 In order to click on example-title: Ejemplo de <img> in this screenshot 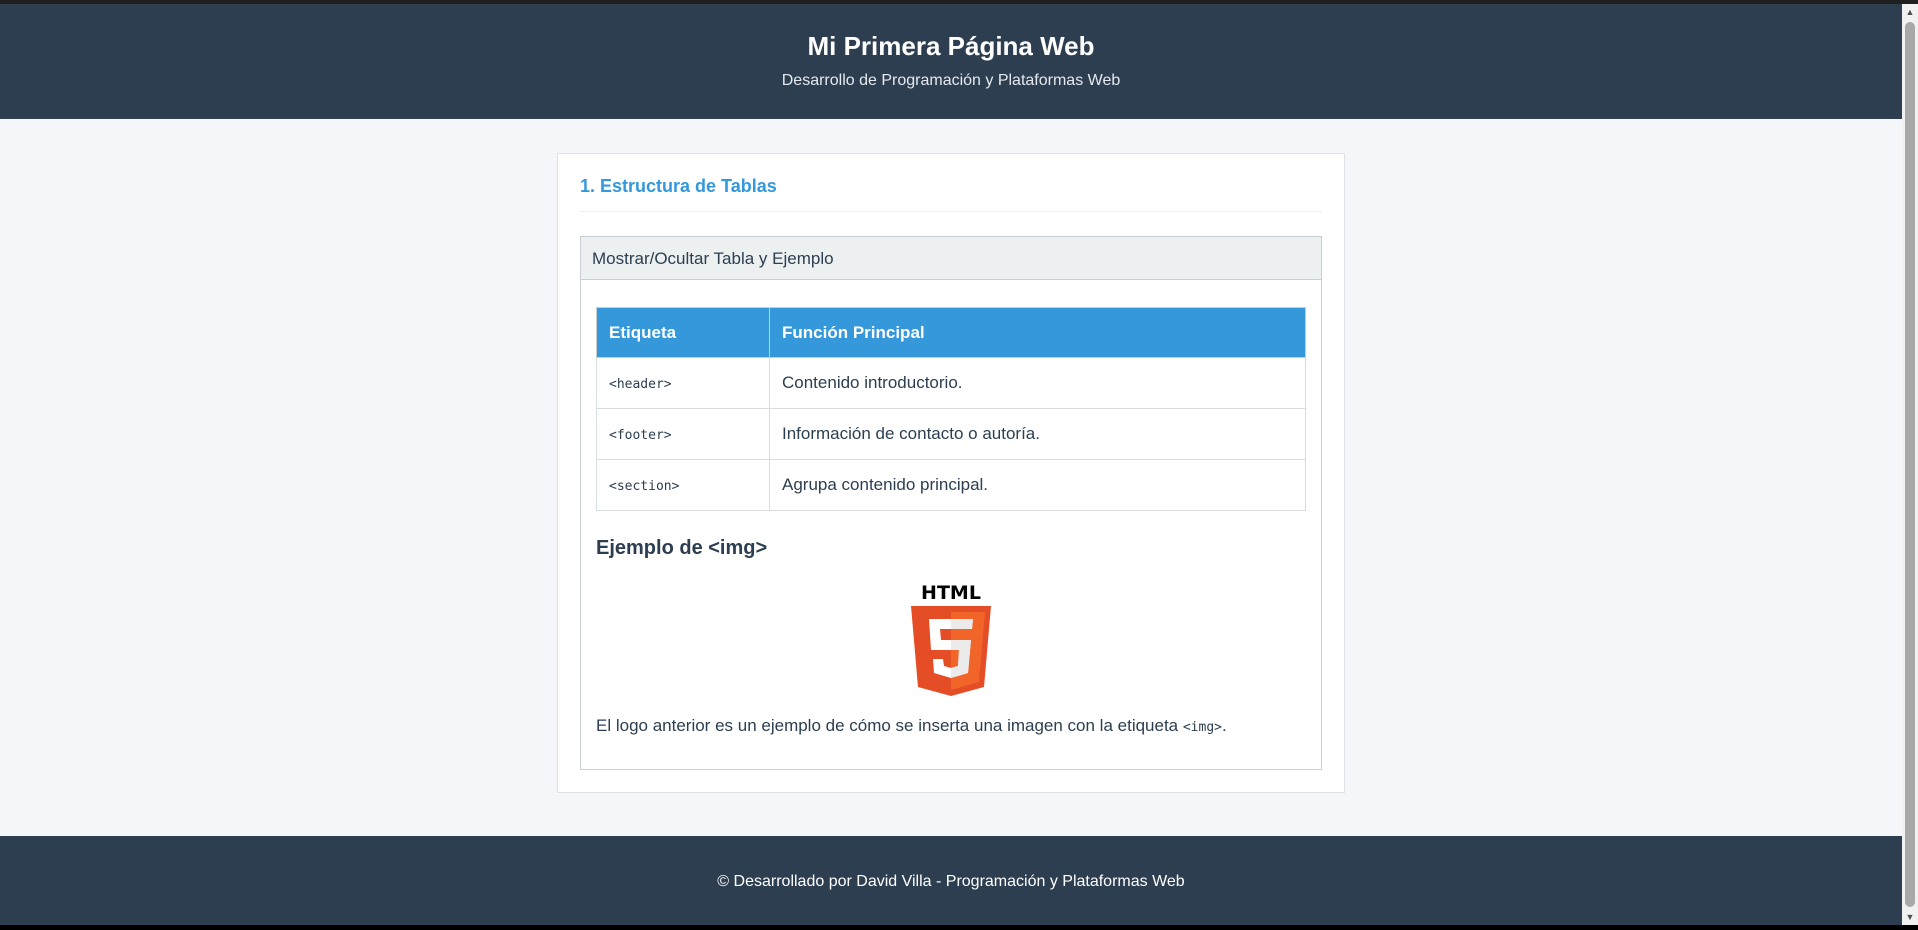, I will do `click(682, 548)`.